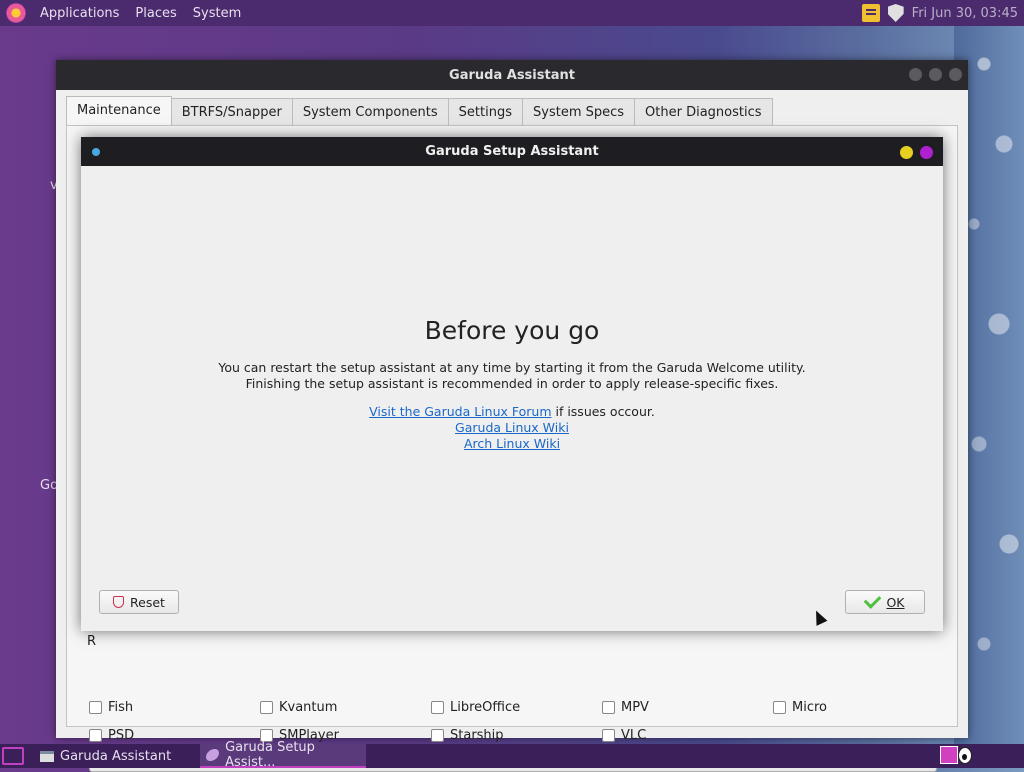 The height and width of the screenshot is (772, 1024). What do you see at coordinates (885, 602) in the screenshot?
I see `ok-button: OK` at bounding box center [885, 602].